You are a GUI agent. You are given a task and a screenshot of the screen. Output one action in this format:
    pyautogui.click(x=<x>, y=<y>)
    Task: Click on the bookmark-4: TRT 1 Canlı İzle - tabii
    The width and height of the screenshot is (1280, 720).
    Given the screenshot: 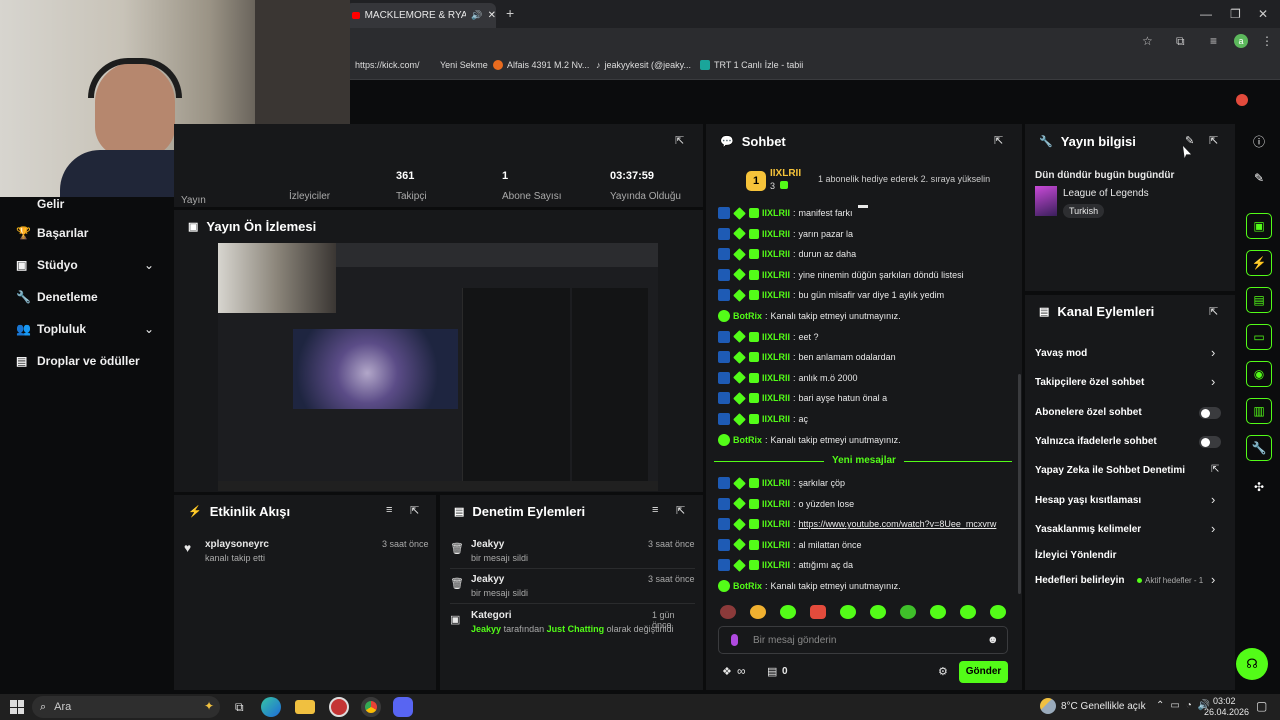 What is the action you would take?
    pyautogui.click(x=751, y=65)
    